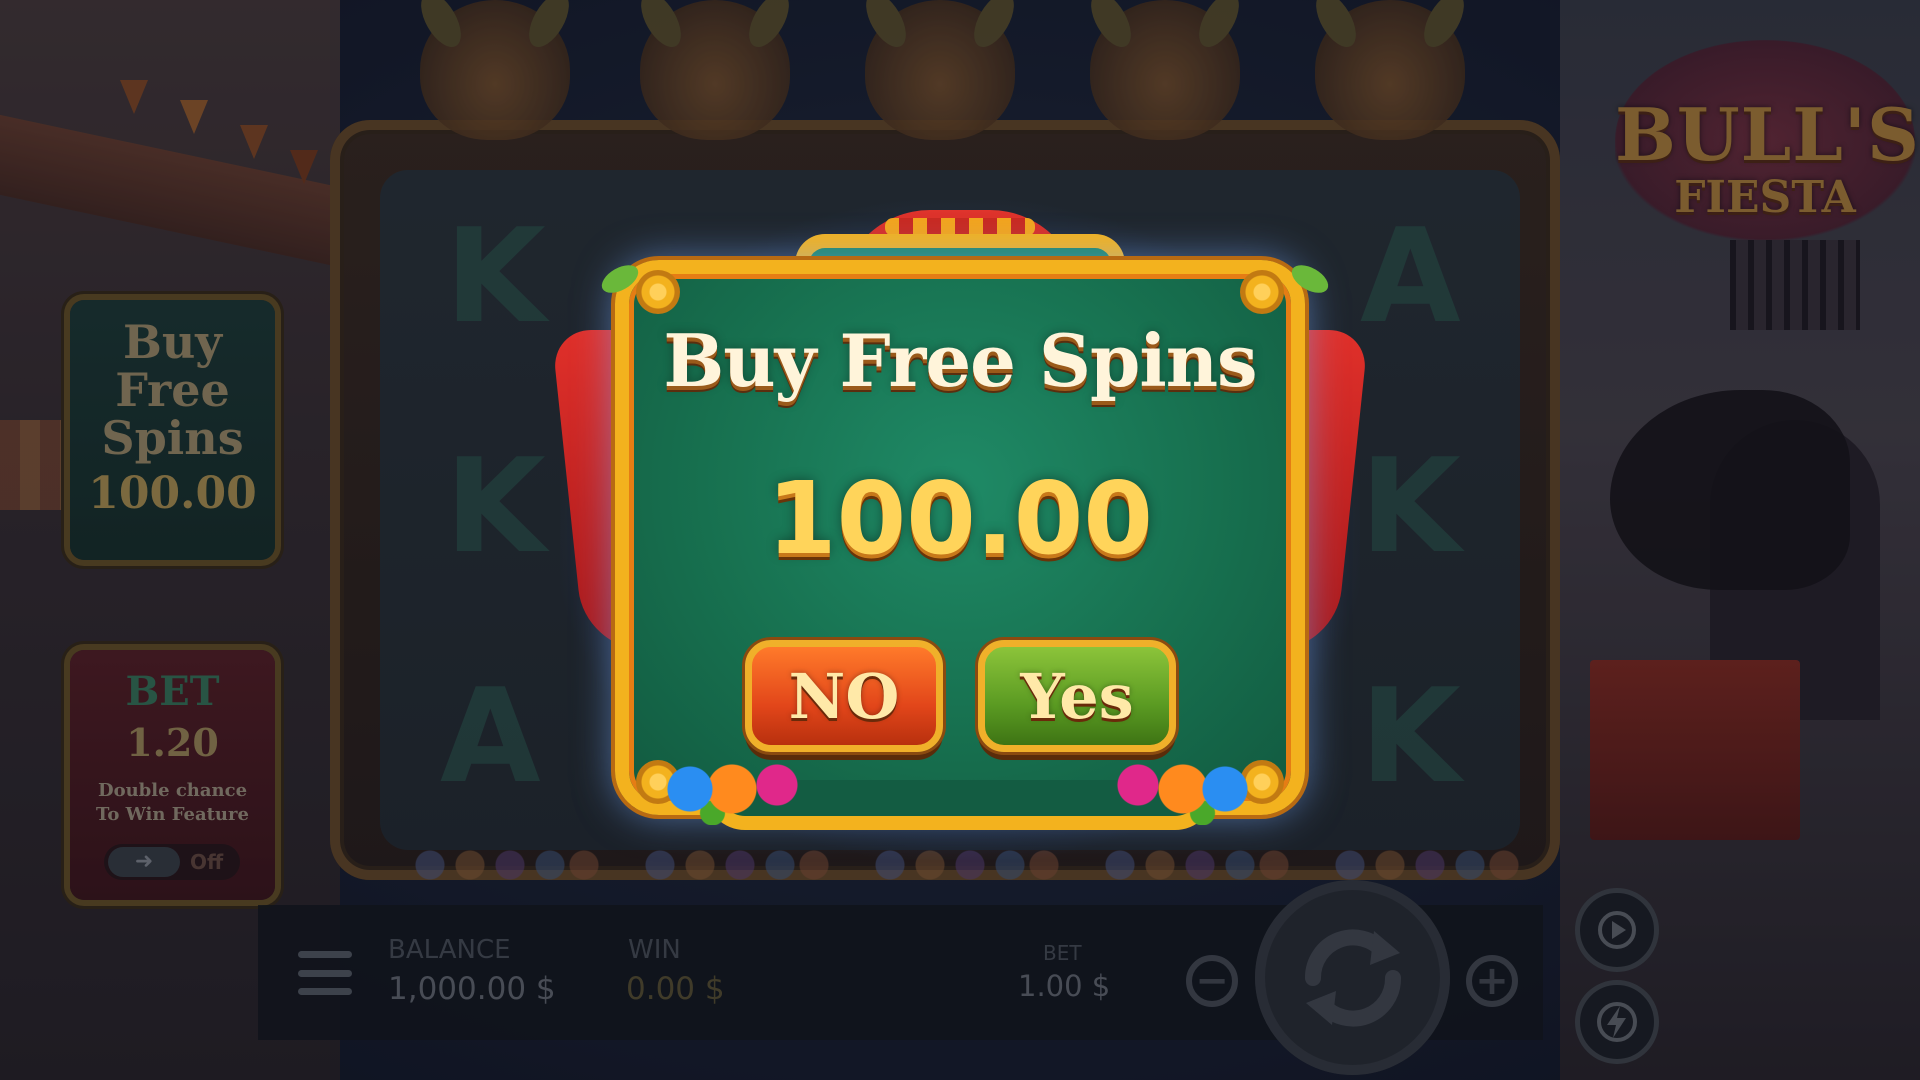 Image resolution: width=1920 pixels, height=1080 pixels. I want to click on yes-button: Yes, so click(1077, 696).